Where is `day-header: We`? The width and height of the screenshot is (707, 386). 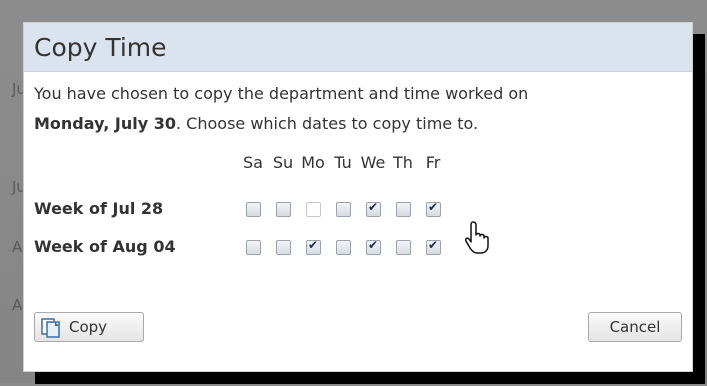
day-header: We is located at coordinates (373, 162).